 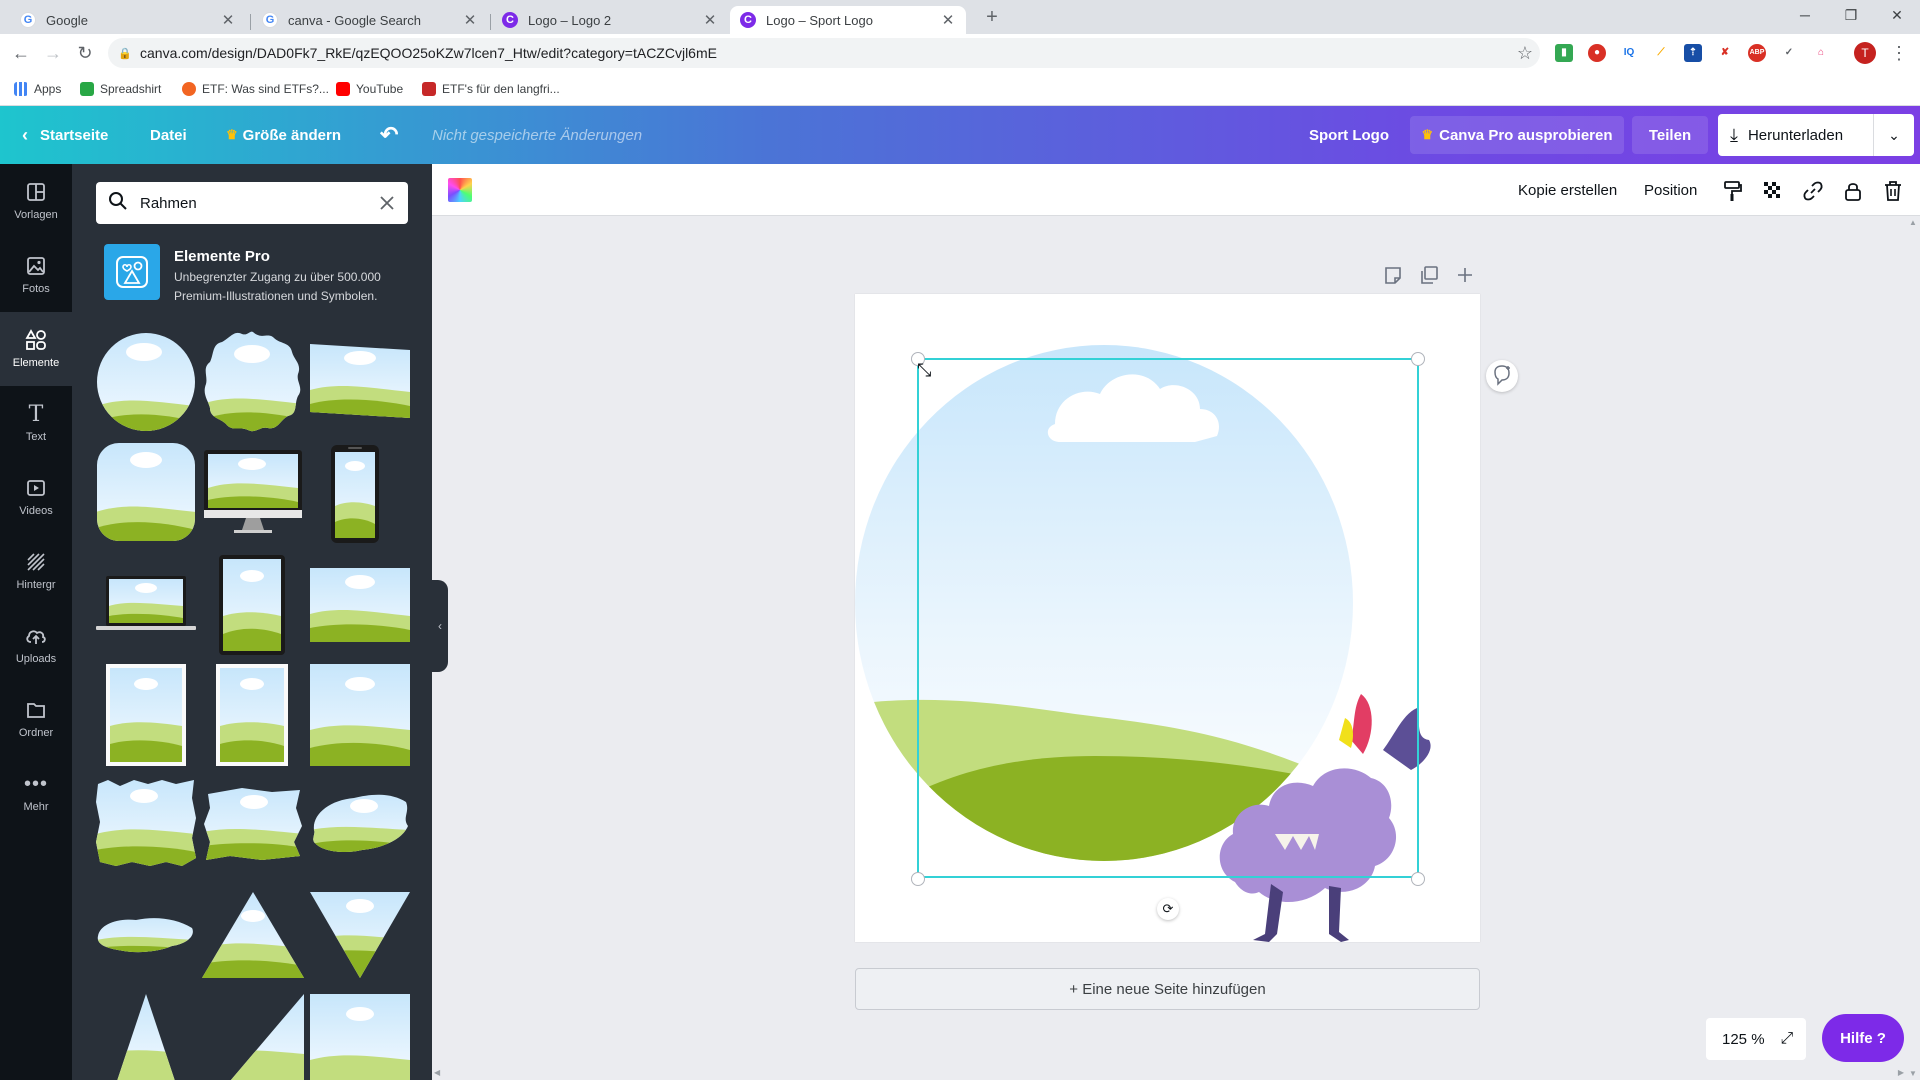 I want to click on fullscreen-icon: ⤢, so click(x=1787, y=1039).